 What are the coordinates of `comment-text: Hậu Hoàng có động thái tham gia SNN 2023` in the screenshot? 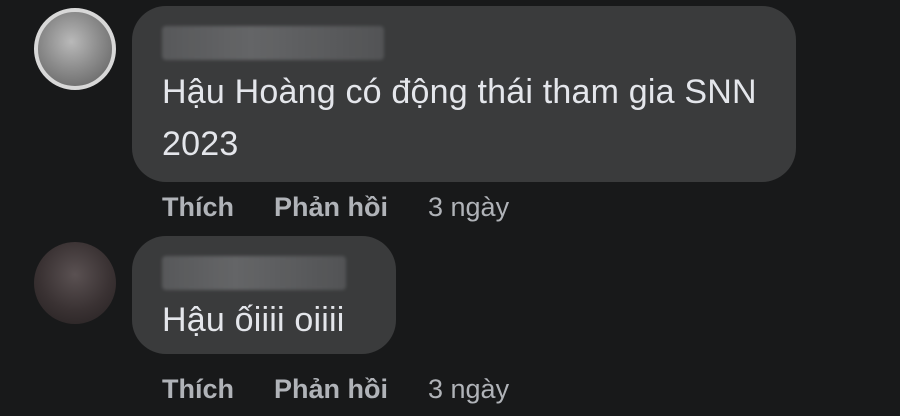 It's located at (459, 118).